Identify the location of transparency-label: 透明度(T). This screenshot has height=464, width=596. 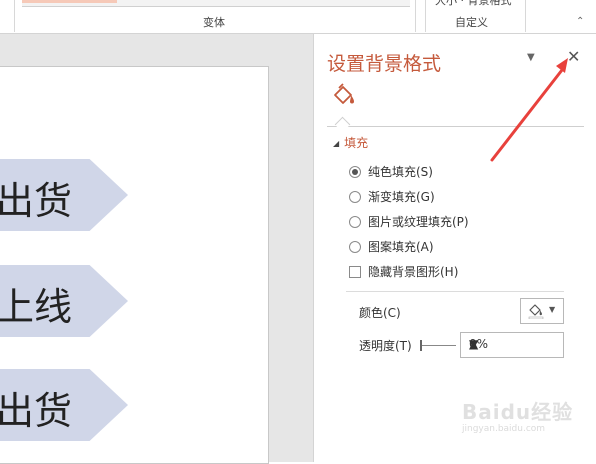
(385, 346).